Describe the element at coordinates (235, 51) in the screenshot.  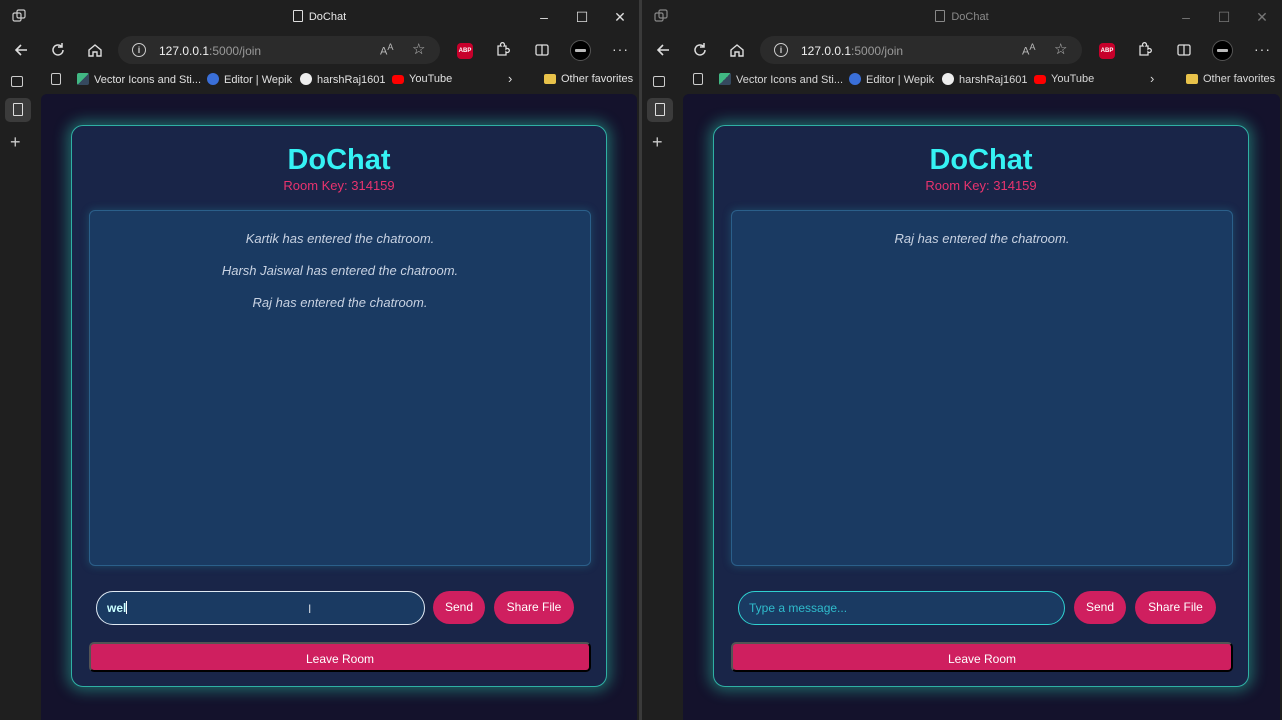
I see `url-path: :5000/join` at that location.